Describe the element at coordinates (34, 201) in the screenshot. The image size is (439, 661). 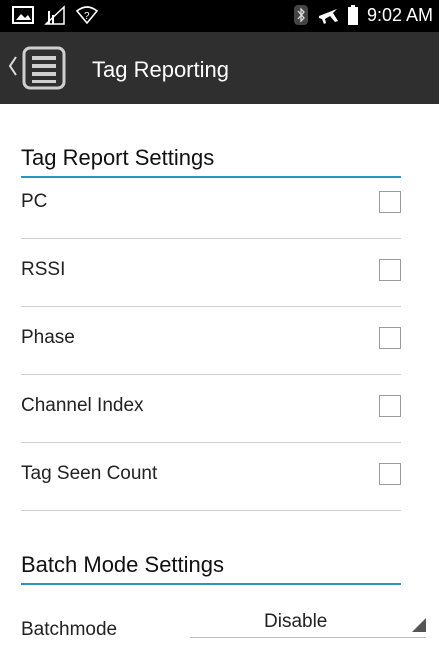
I see `setting-label: PC` at that location.